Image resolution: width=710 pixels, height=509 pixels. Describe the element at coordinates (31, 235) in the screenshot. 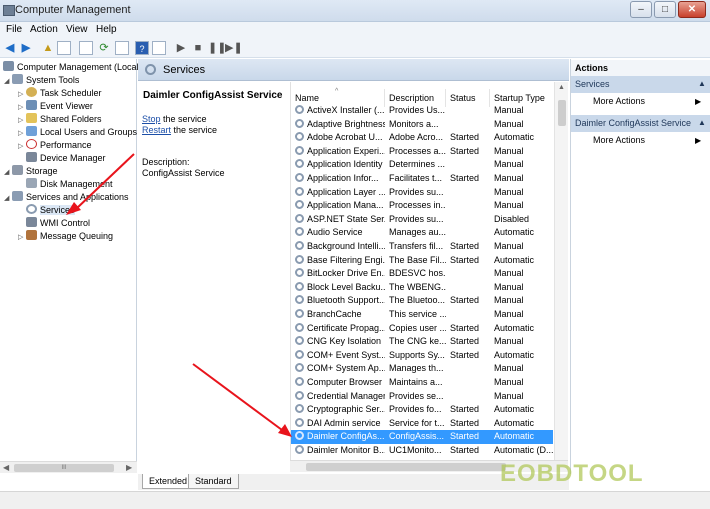

I see `message-queue-icon` at that location.